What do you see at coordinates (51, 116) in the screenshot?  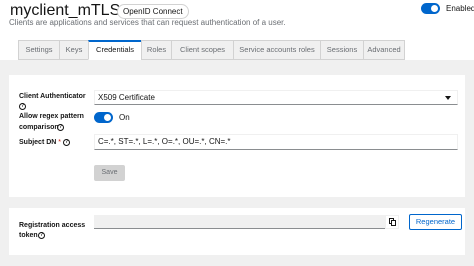 I see `regex-label: Allow regex pattern` at bounding box center [51, 116].